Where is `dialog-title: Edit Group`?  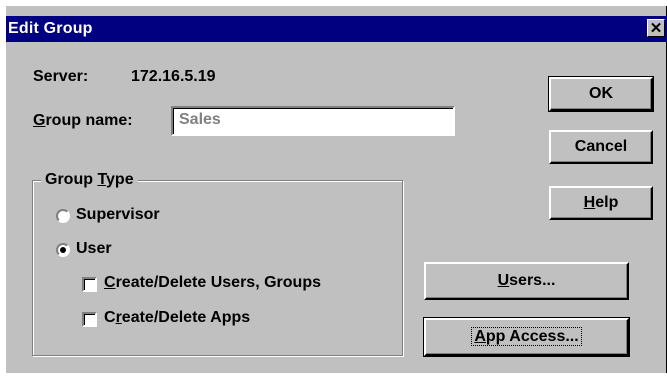
dialog-title: Edit Group is located at coordinates (50, 28).